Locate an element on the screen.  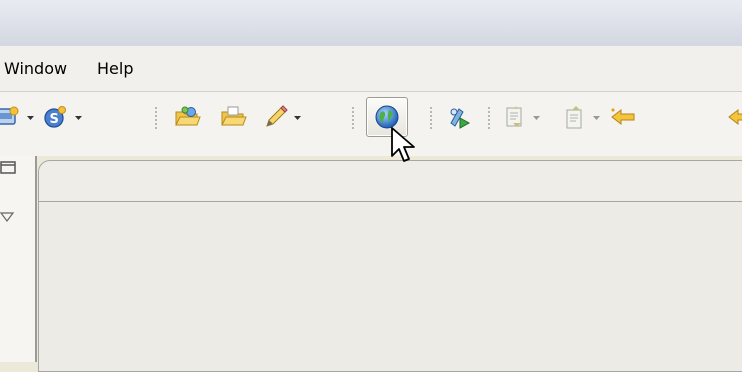
menu-help: Help is located at coordinates (115, 68).